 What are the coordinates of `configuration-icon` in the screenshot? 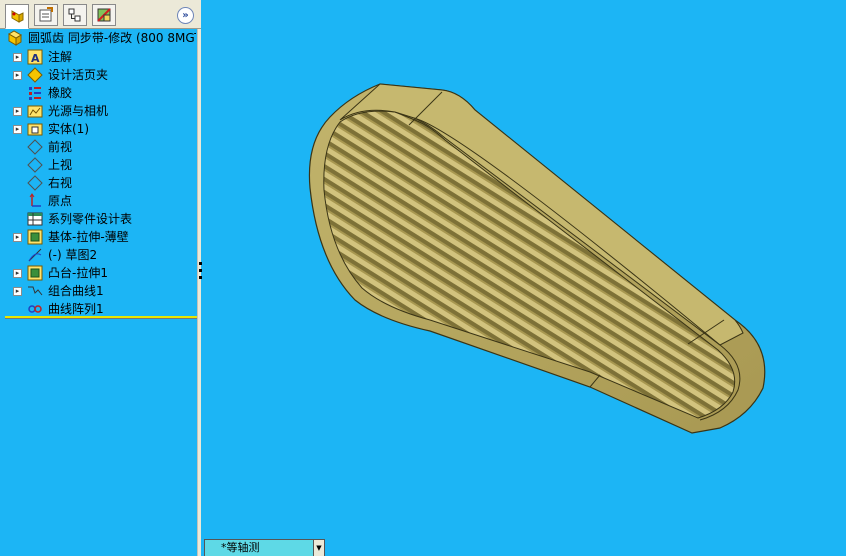 It's located at (74, 15).